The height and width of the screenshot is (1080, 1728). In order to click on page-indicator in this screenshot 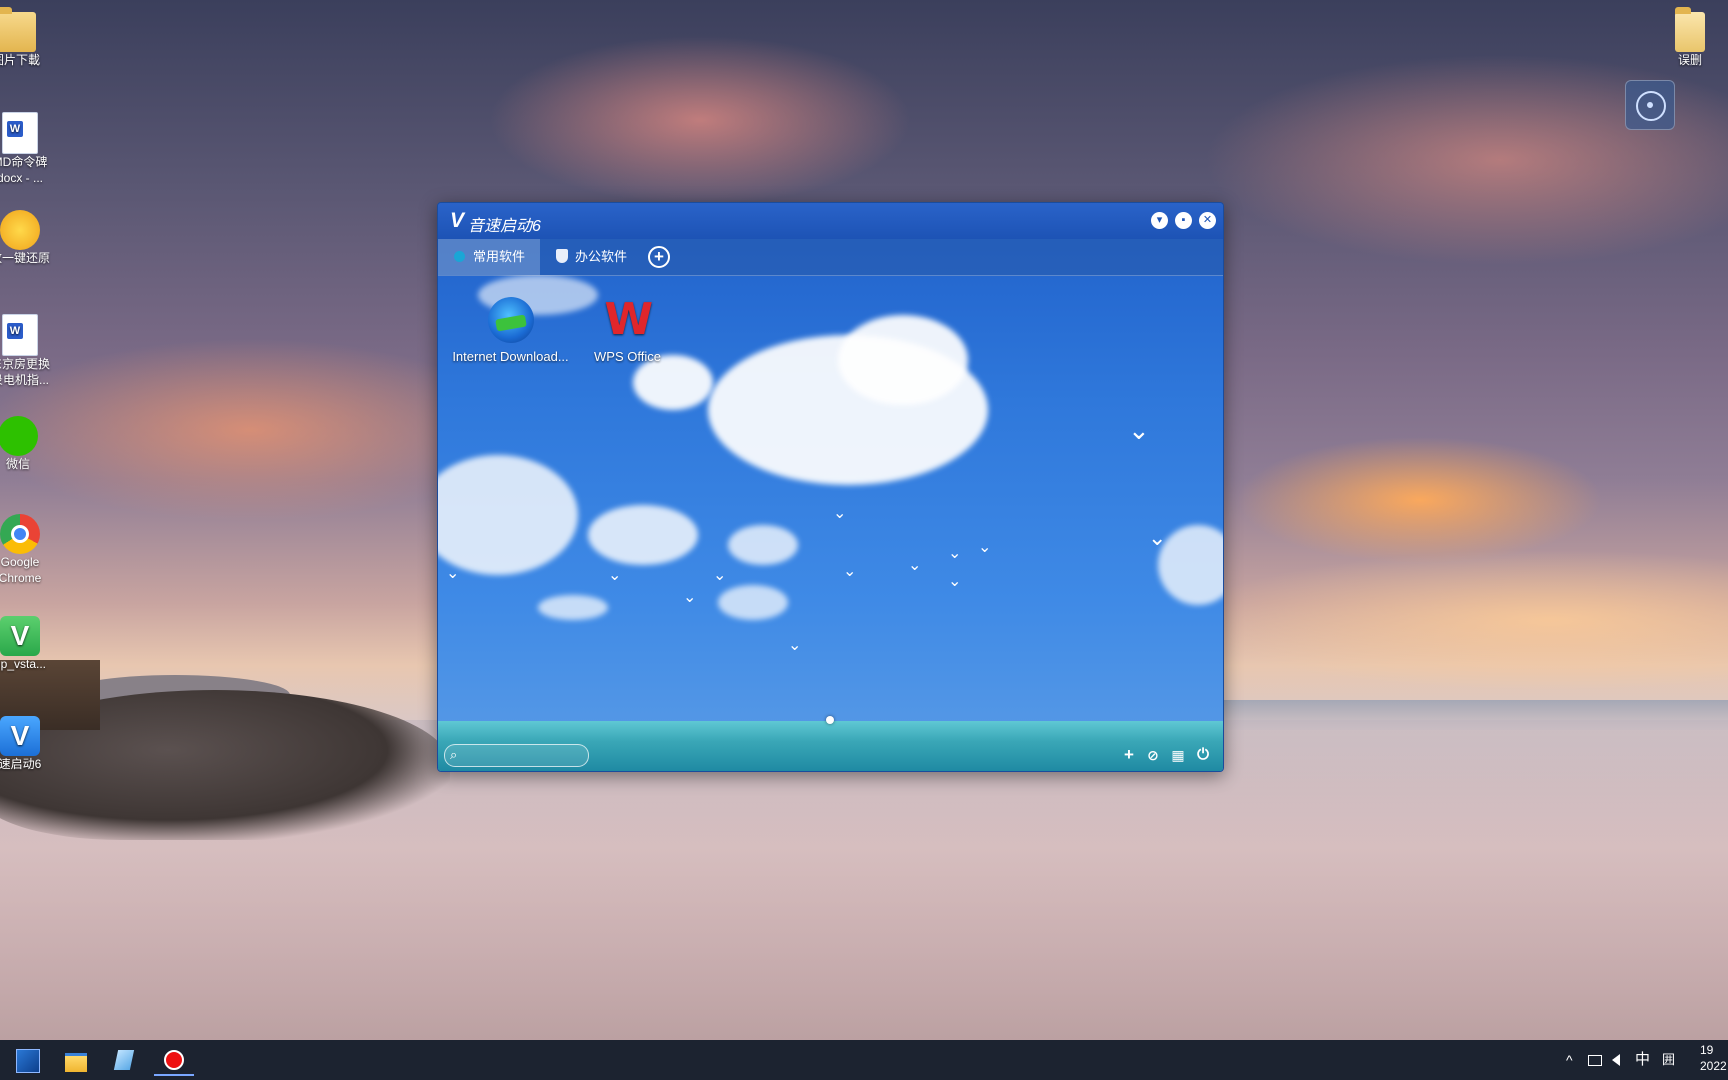, I will do `click(830, 720)`.